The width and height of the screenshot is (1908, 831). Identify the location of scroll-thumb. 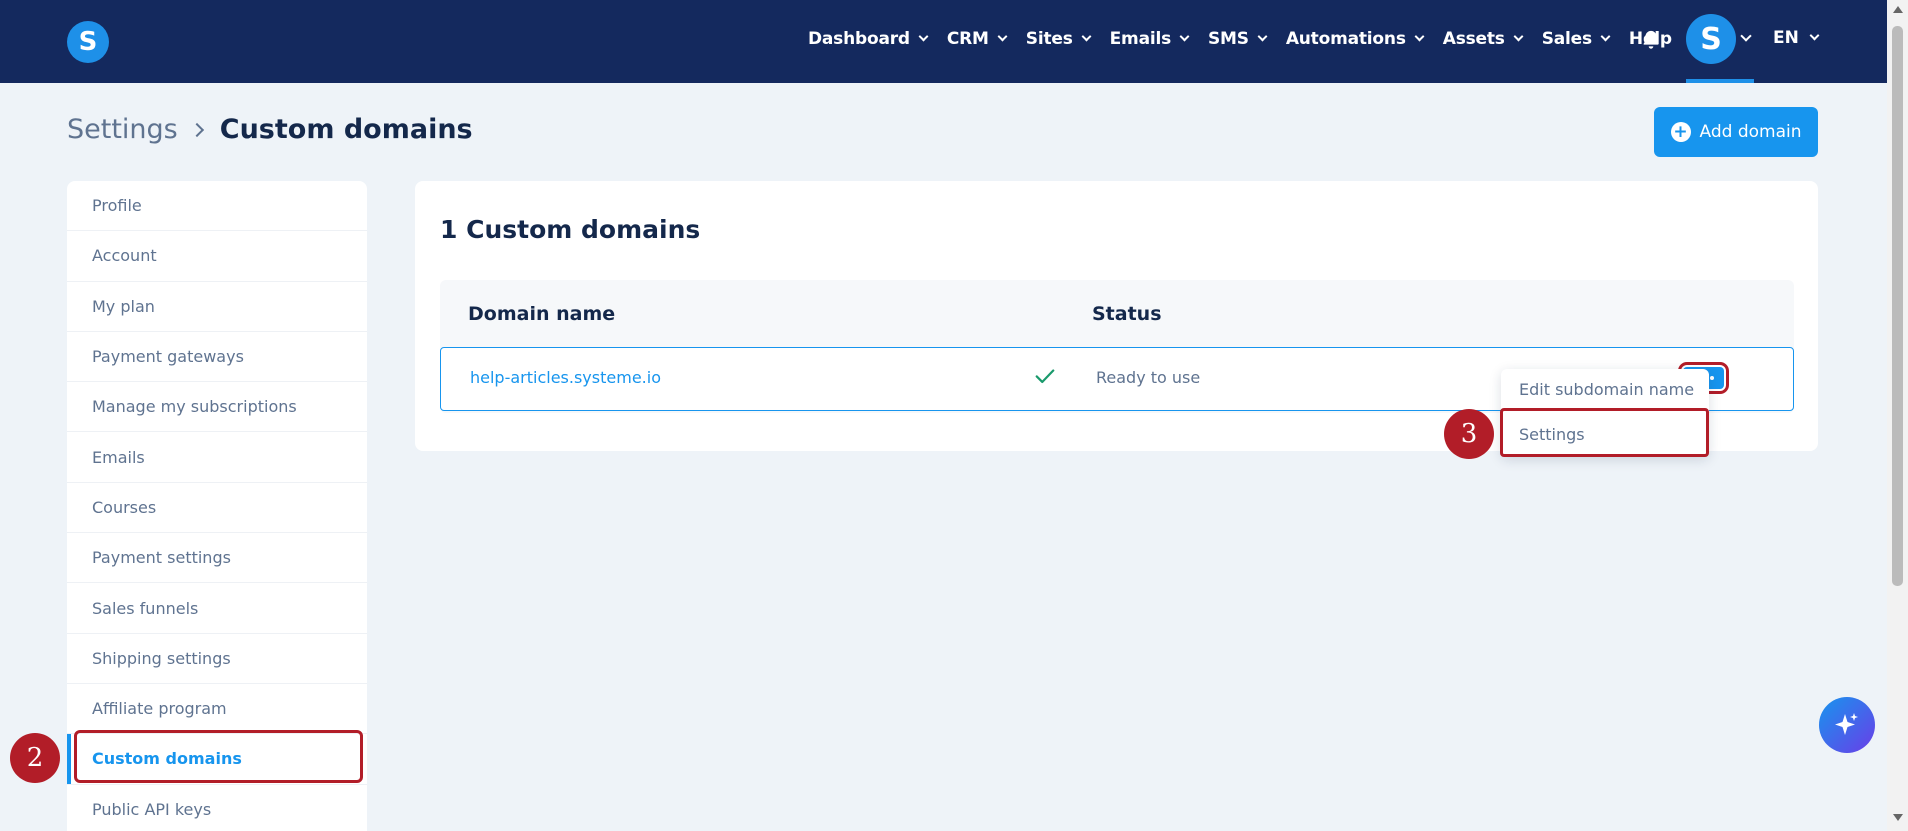
(1897, 306).